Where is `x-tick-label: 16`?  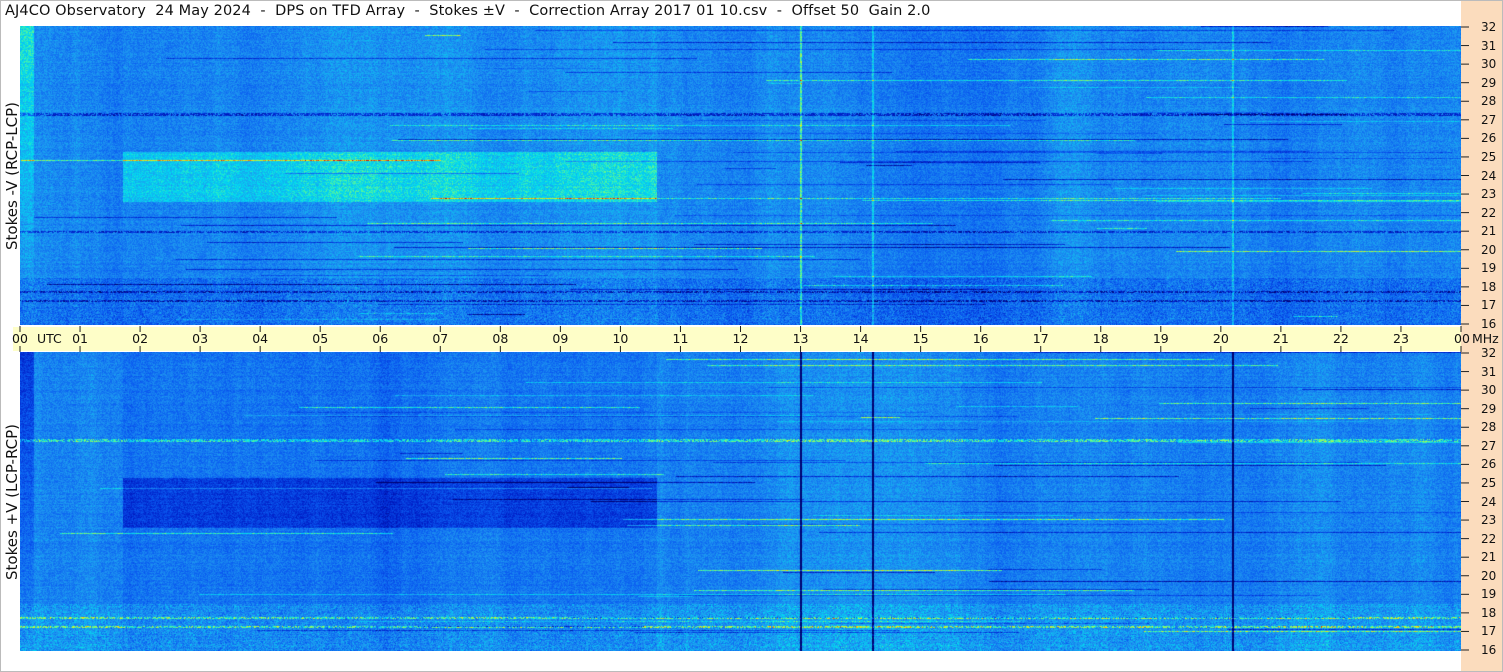 x-tick-label: 16 is located at coordinates (980, 338).